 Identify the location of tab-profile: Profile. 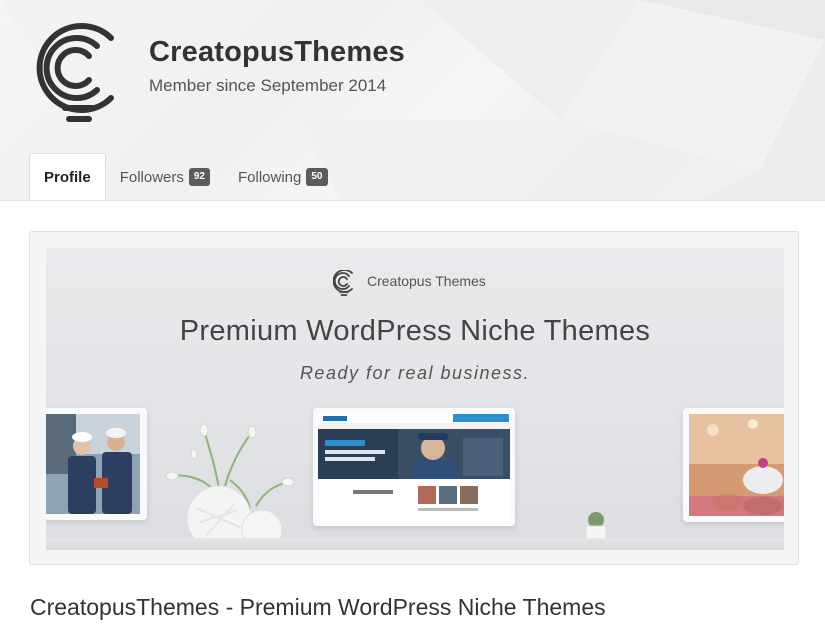
(67, 176).